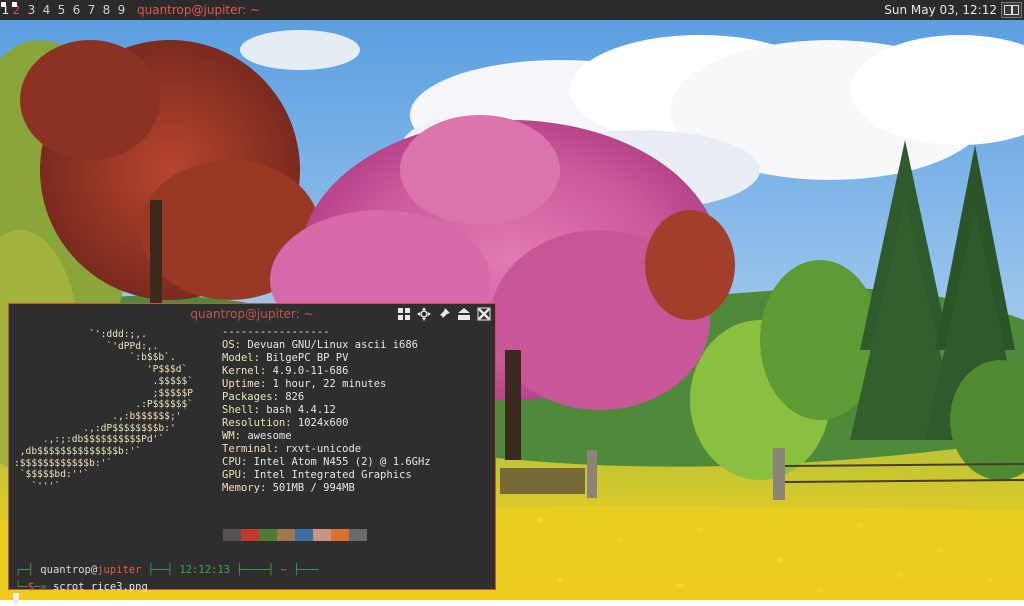  Describe the element at coordinates (121, 10) in the screenshot. I see `tag-9: 9` at that location.